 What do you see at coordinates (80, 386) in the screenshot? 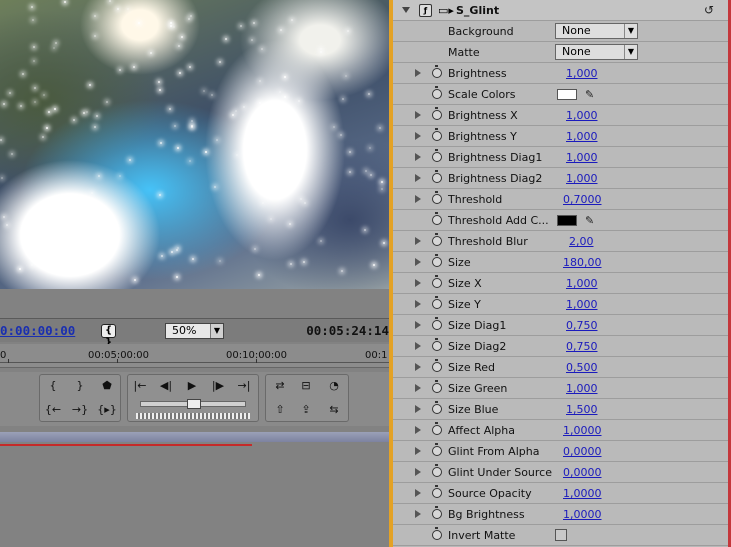
I see `set-out-point-icon: }` at bounding box center [80, 386].